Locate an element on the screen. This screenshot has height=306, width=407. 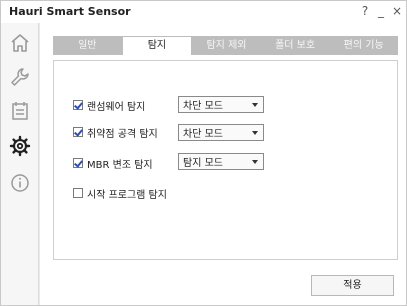
setting-row-ransomware: 랜섬웨어 탐지 is located at coordinates (109, 105).